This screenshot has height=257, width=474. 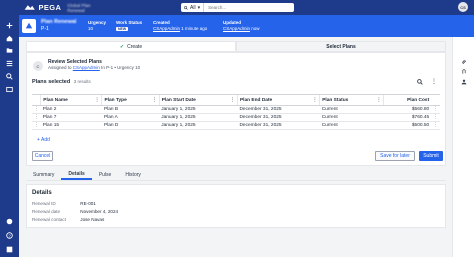 What do you see at coordinates (29, 26) in the screenshot?
I see `case-type-icon` at bounding box center [29, 26].